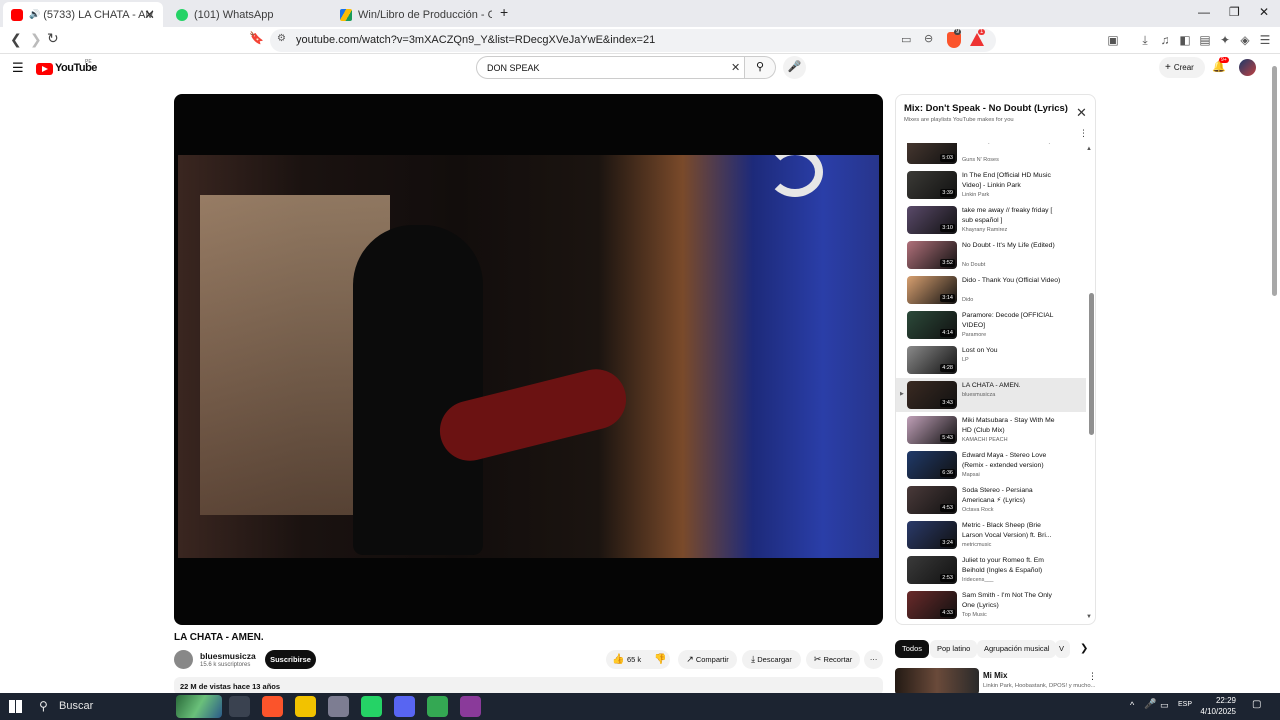 This screenshot has height=720, width=1280. Describe the element at coordinates (412, 14) in the screenshot. I see `tab-google-drive: Win/Libro de Producción - Google D` at that location.